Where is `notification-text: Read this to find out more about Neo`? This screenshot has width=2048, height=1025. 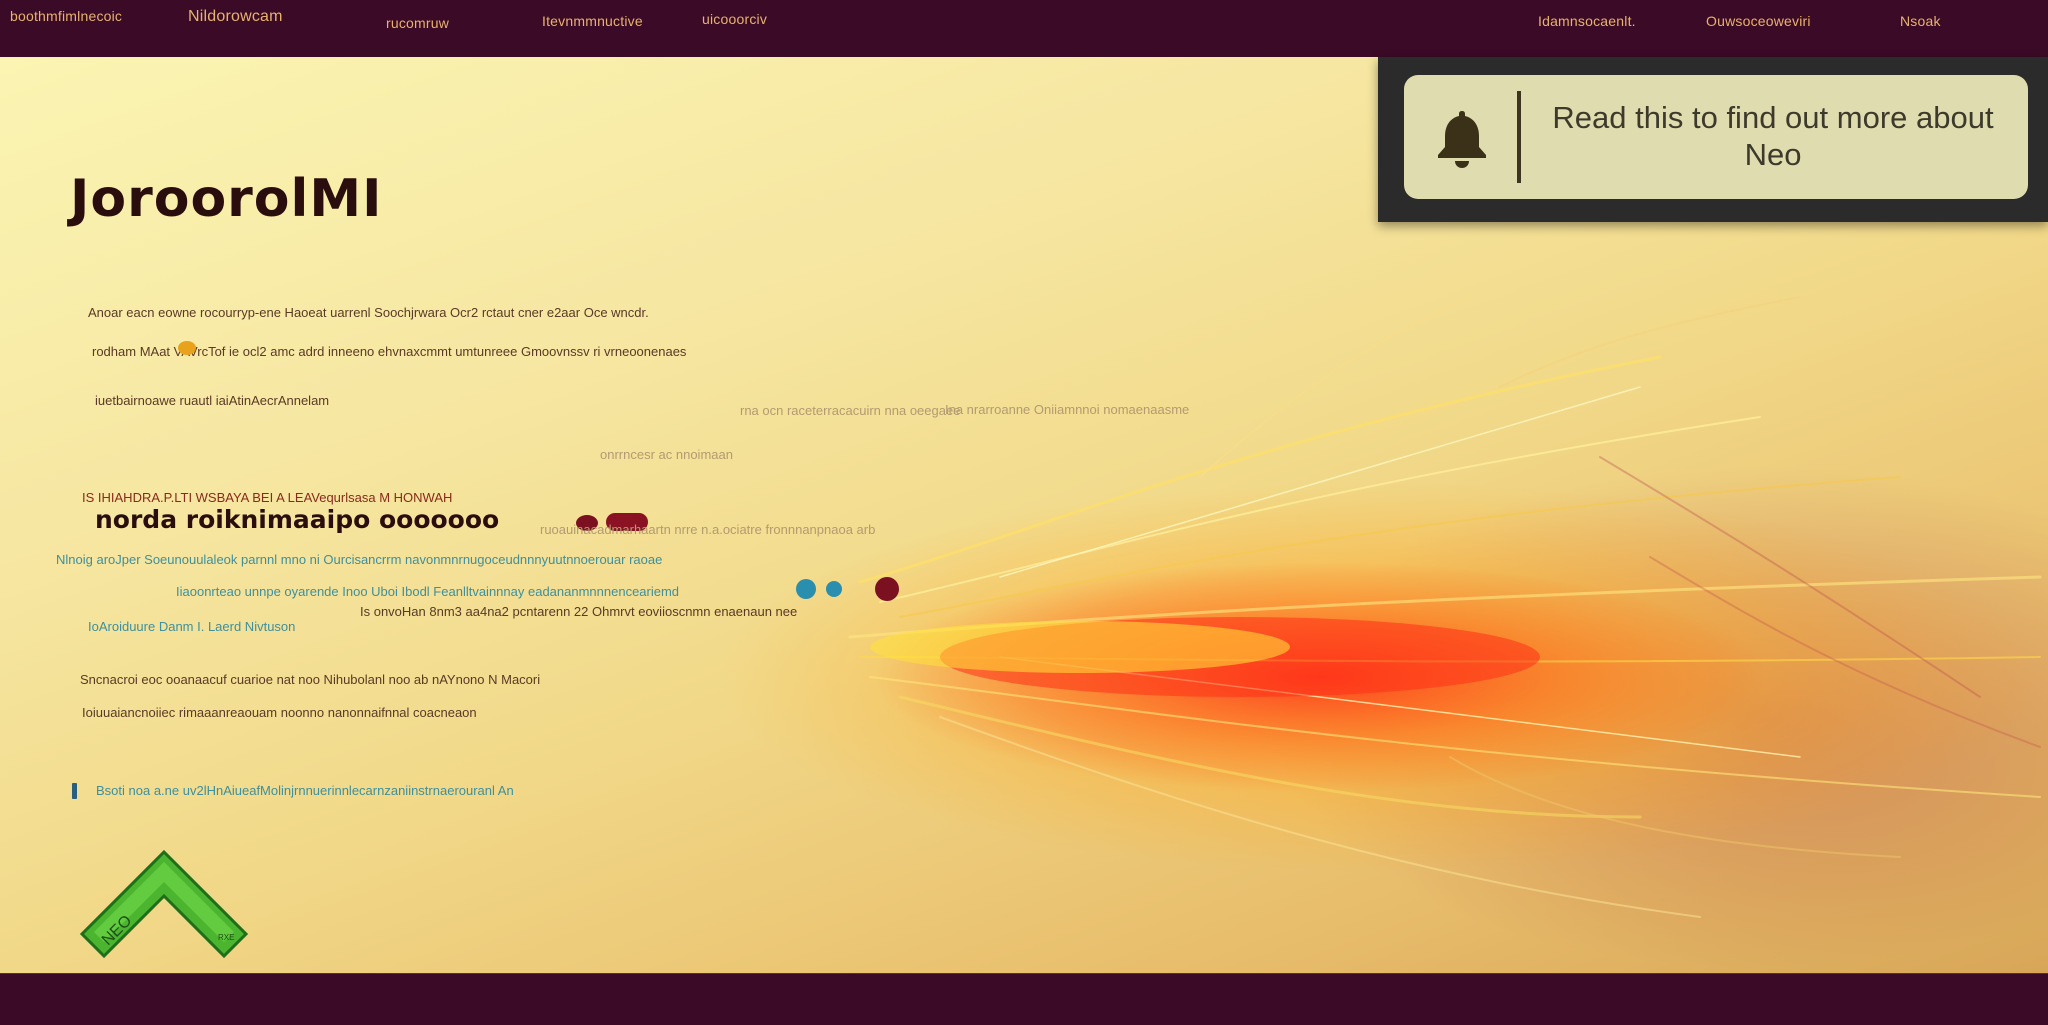 notification-text: Read this to find out more about Neo is located at coordinates (1773, 136).